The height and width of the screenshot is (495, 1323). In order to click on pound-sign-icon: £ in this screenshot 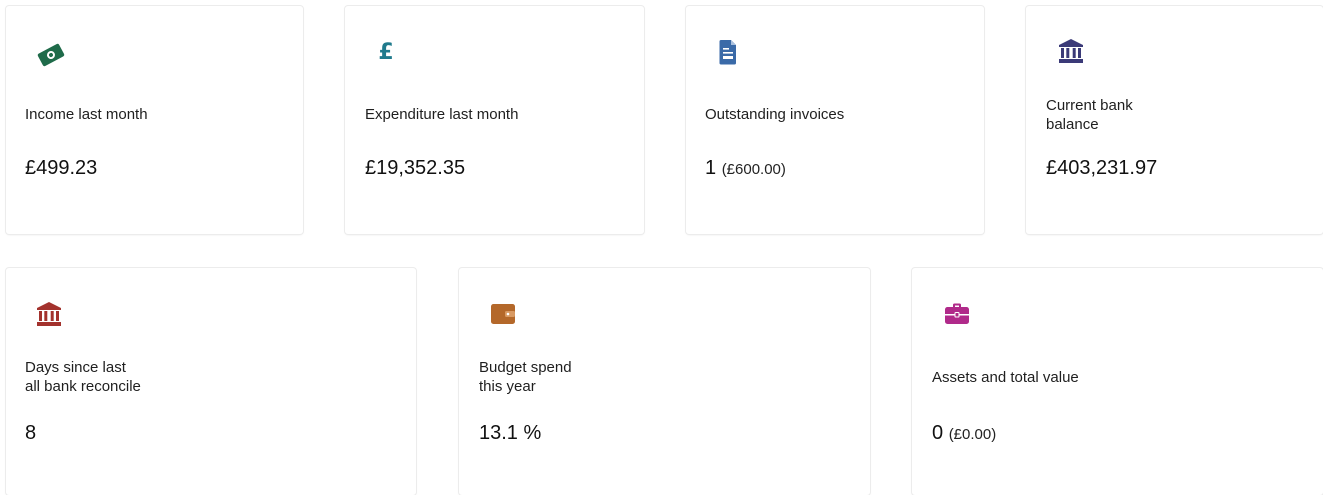, I will do `click(386, 51)`.